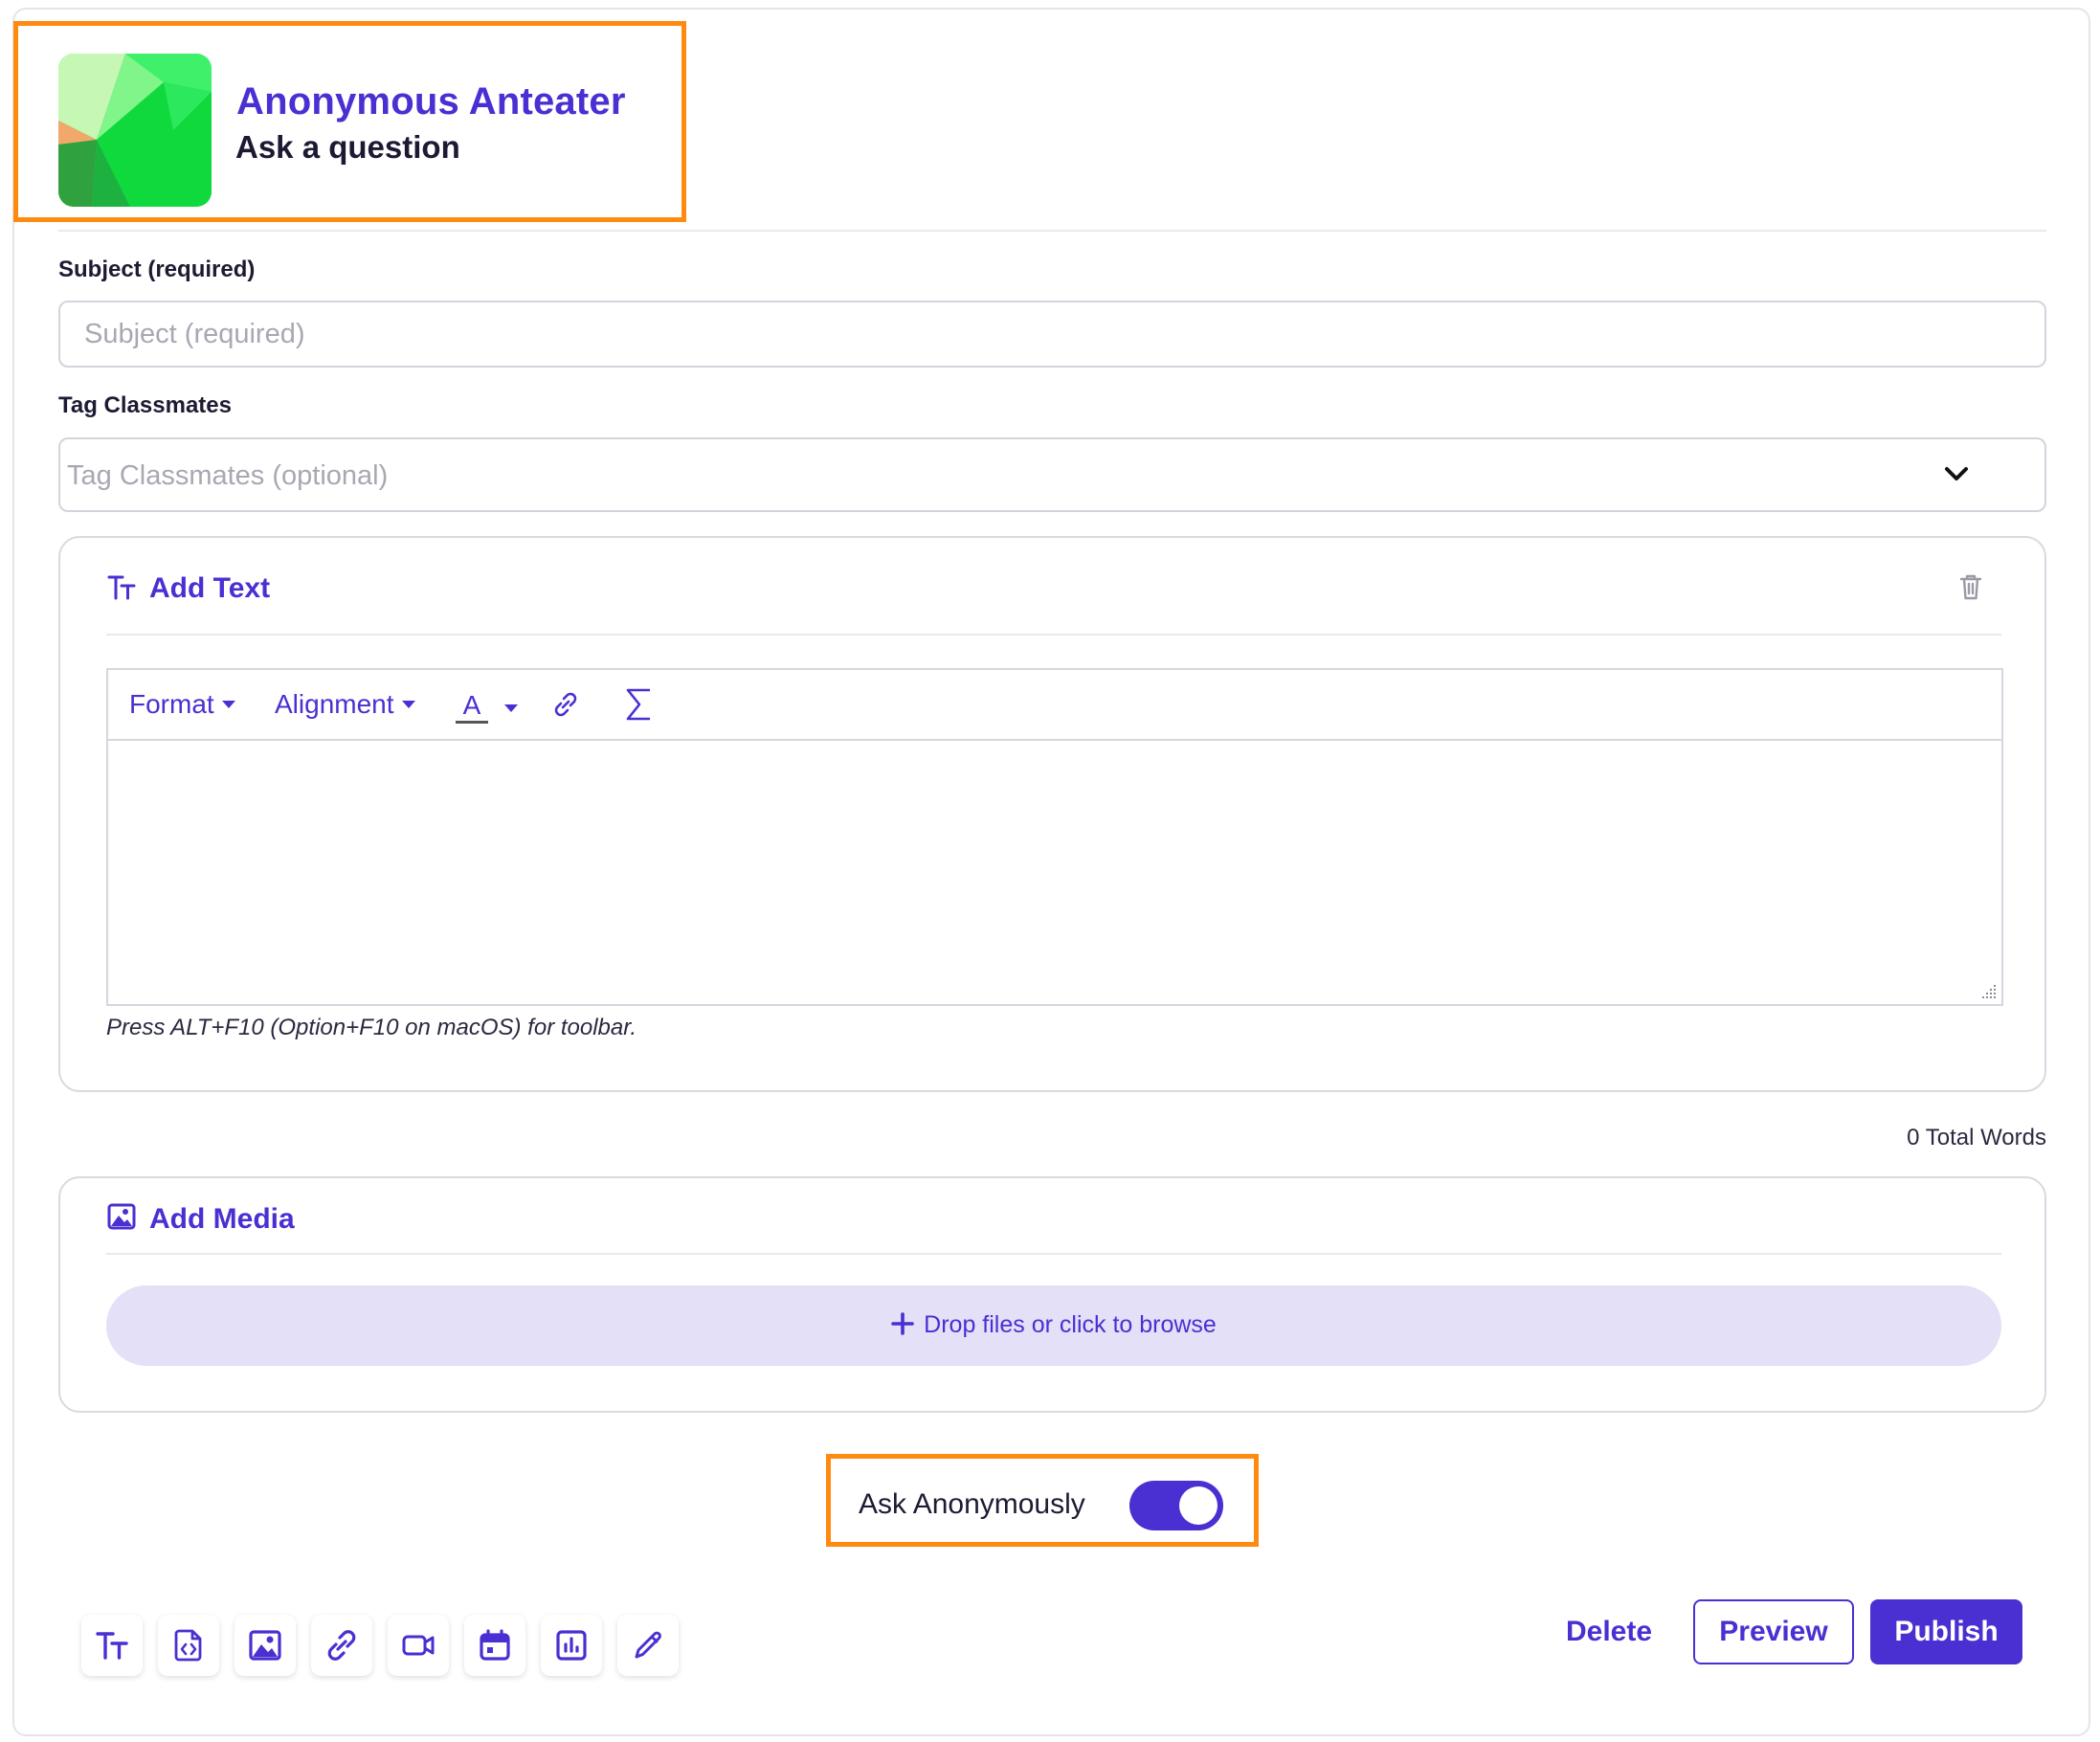 Image resolution: width=2100 pixels, height=1742 pixels. I want to click on editor-body, so click(1054, 872).